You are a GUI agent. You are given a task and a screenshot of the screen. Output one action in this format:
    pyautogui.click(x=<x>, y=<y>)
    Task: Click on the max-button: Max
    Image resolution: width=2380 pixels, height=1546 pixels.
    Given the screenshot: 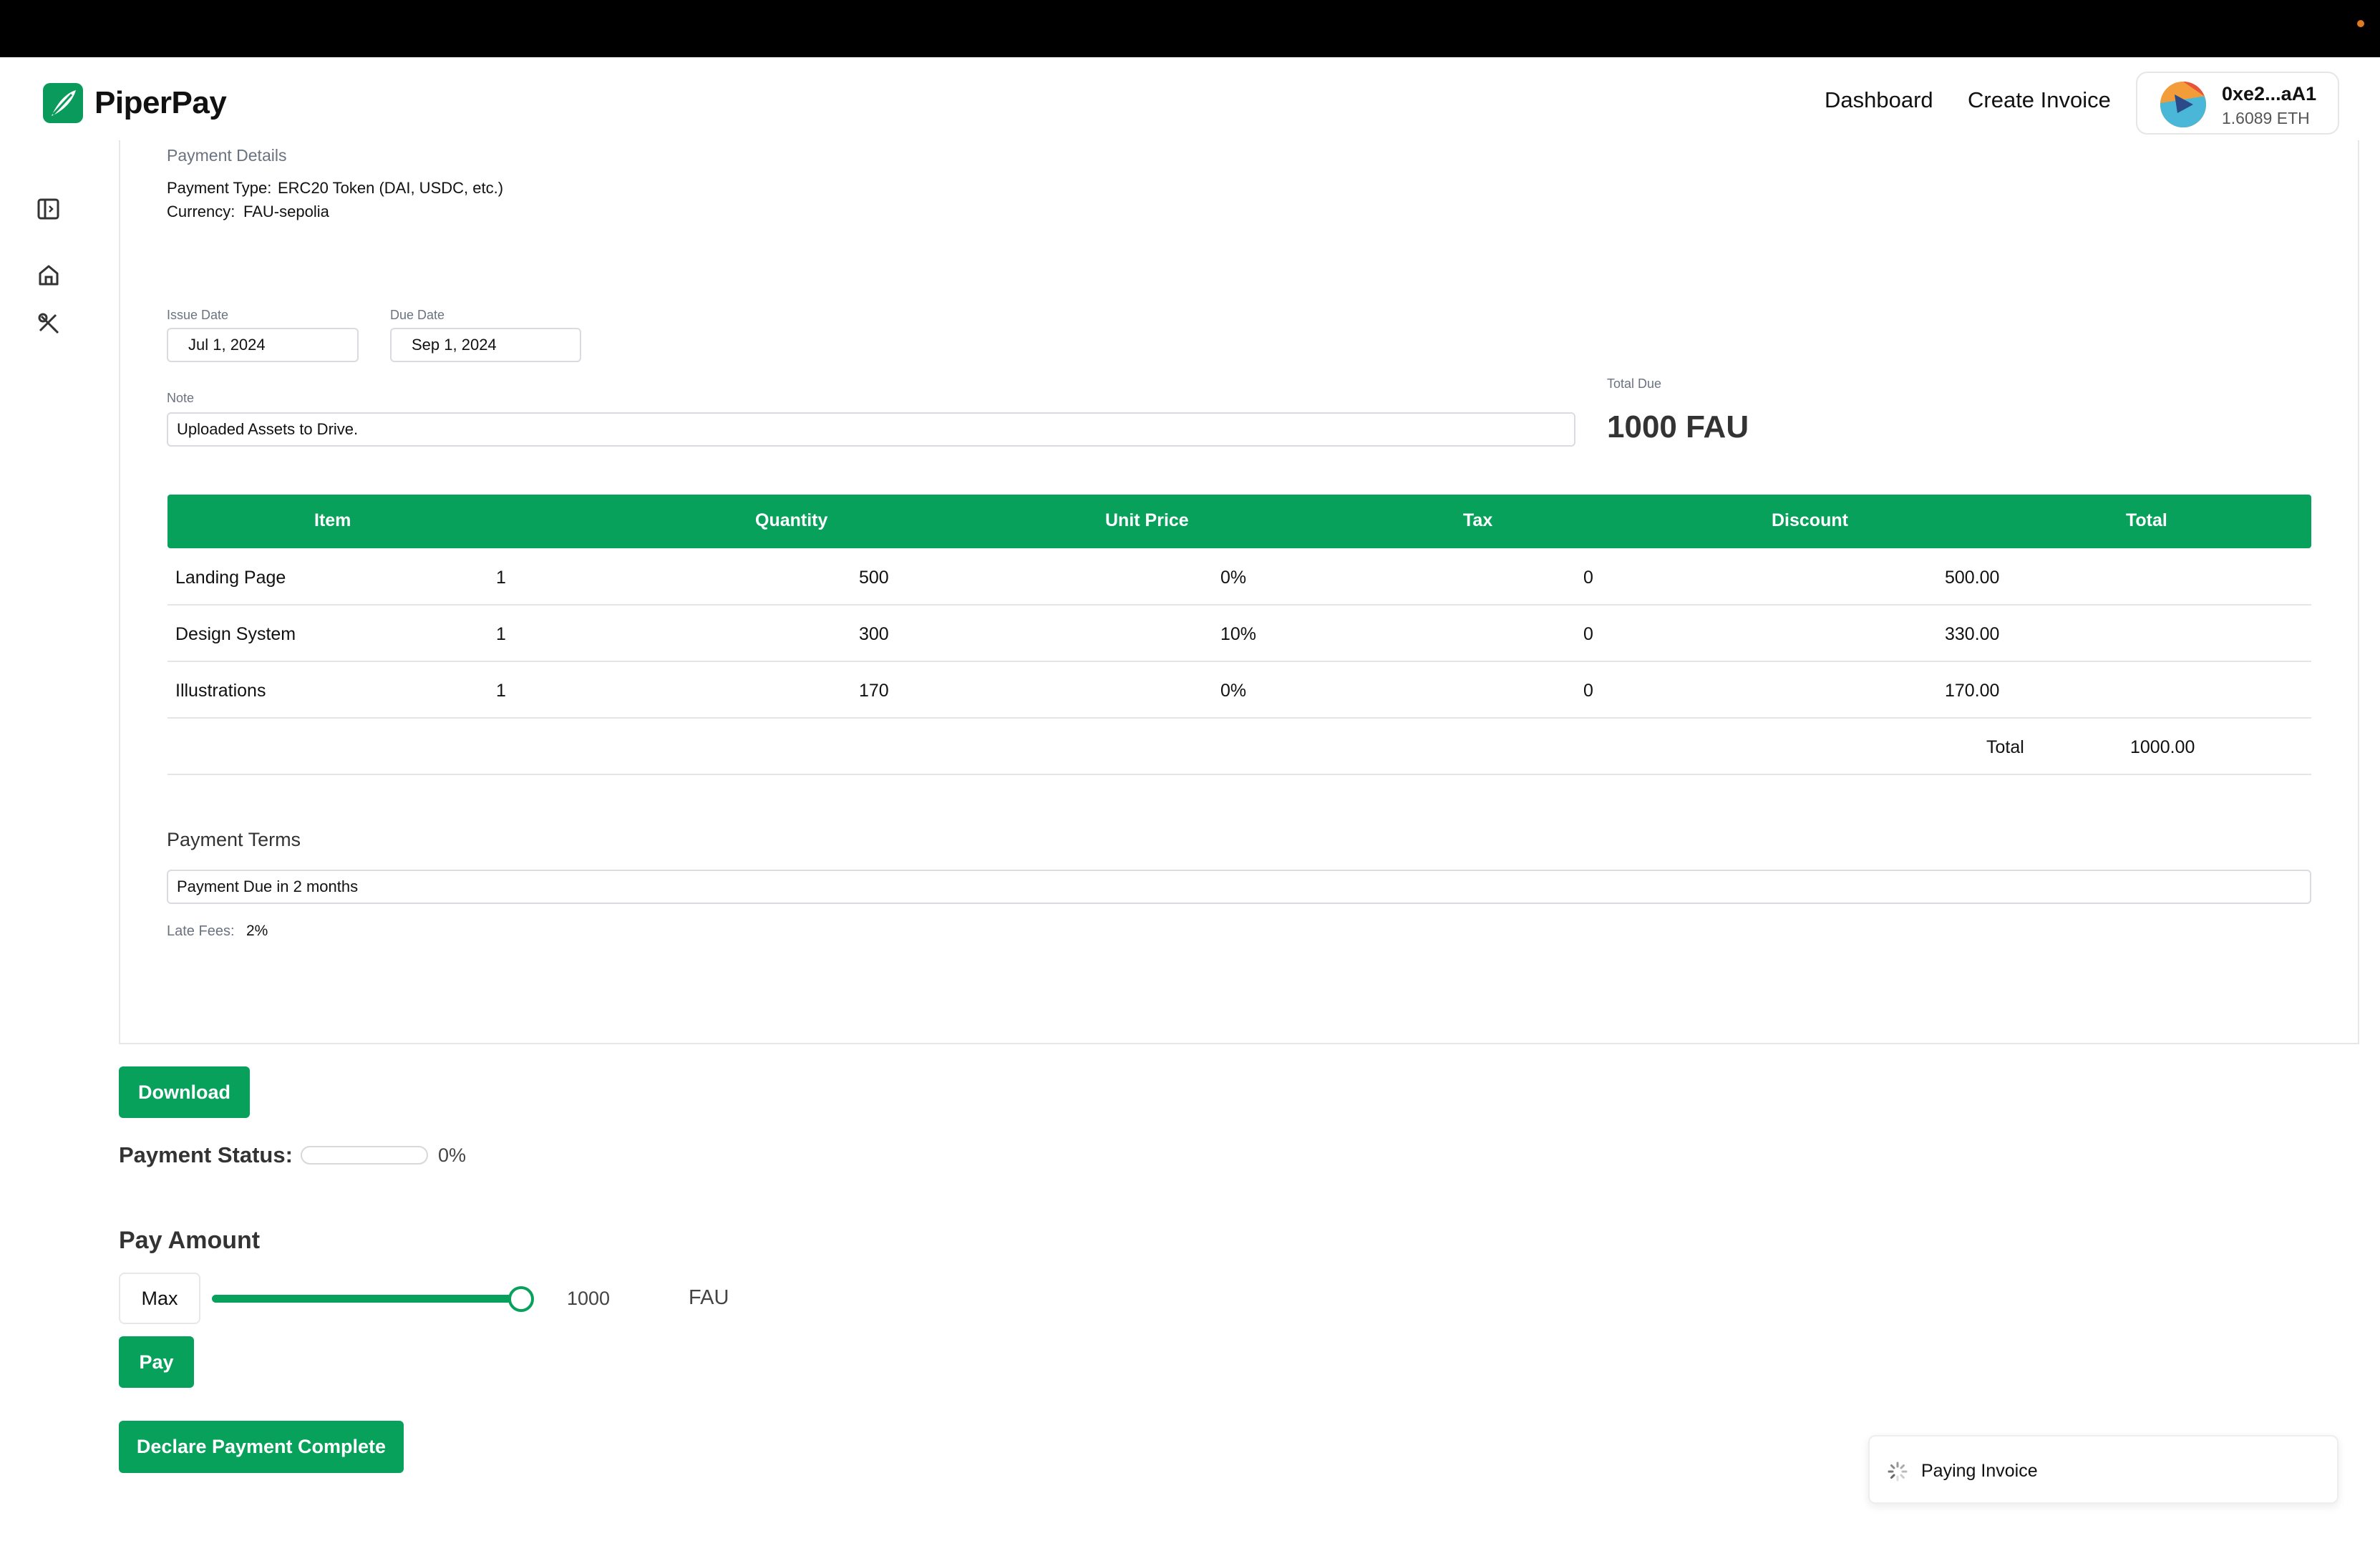 What is the action you would take?
    pyautogui.click(x=159, y=1298)
    